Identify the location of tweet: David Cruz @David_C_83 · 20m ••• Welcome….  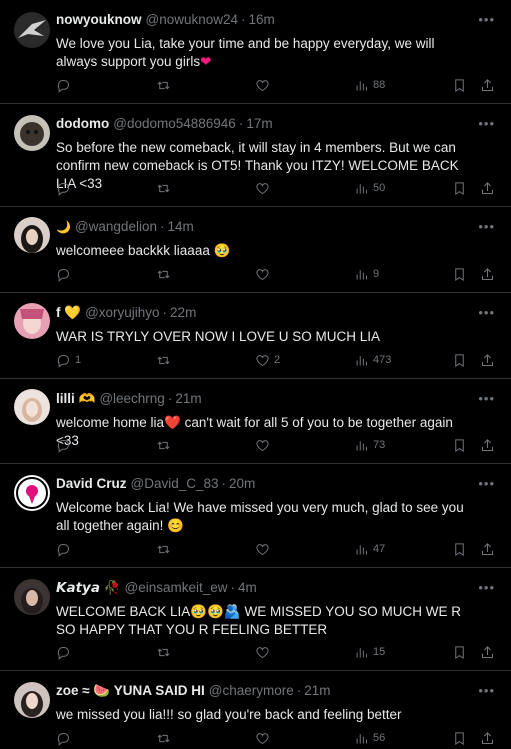
(255, 516).